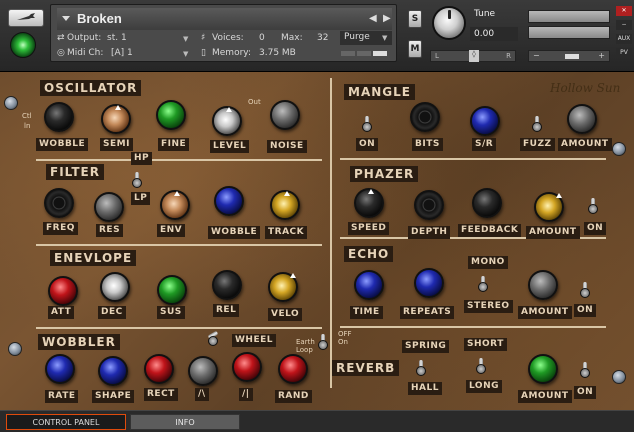 Image resolution: width=634 pixels, height=432 pixels. I want to click on filter-mode-toggle, so click(137, 181).